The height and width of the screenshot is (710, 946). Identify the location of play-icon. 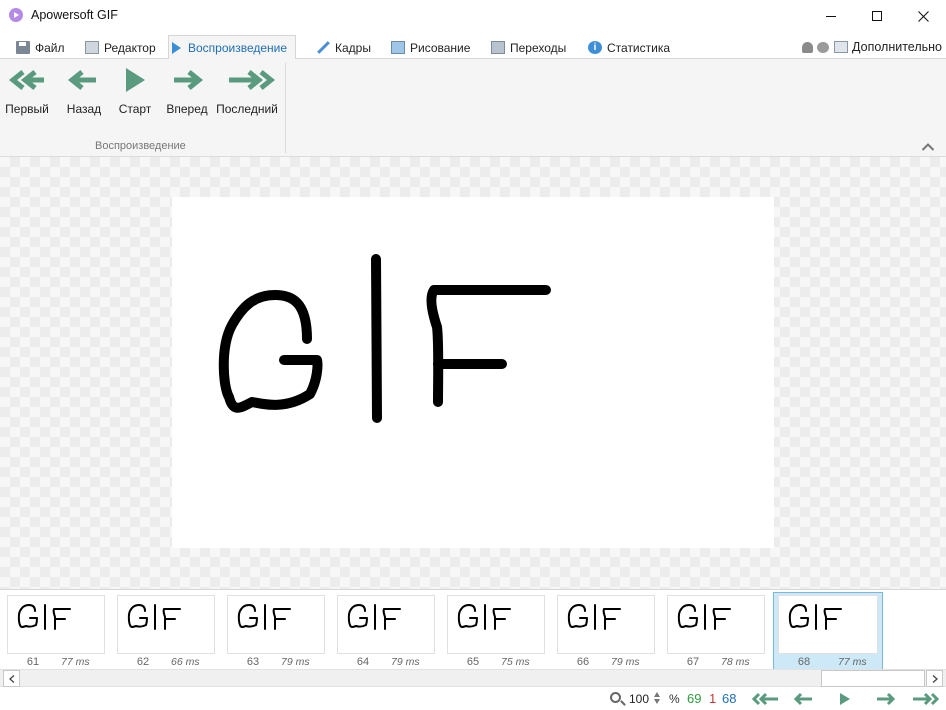
(176, 47).